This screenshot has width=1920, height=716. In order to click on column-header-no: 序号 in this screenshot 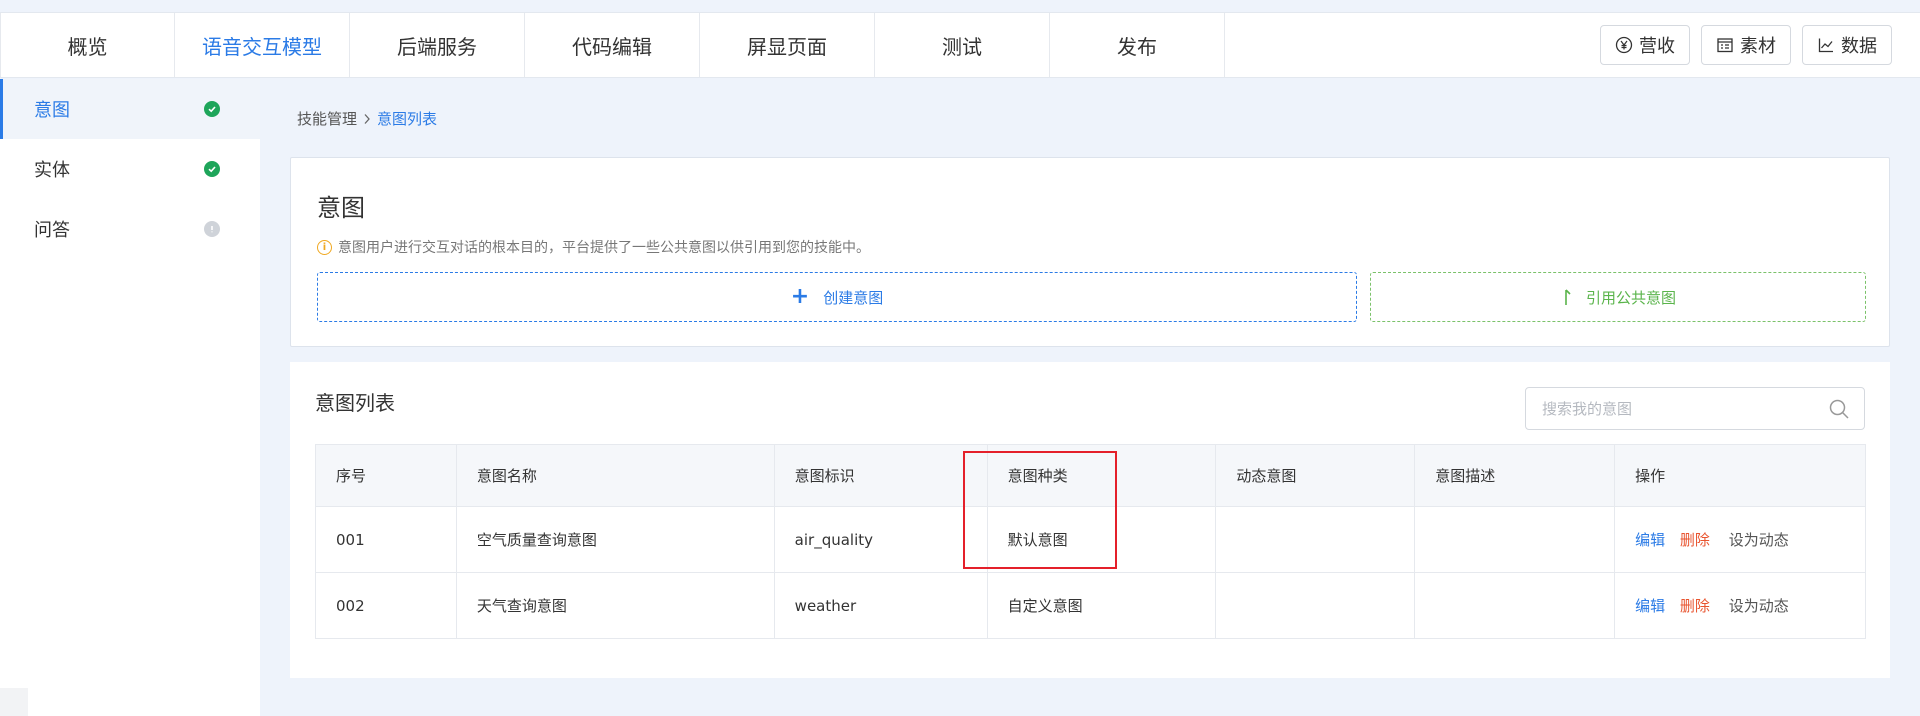, I will do `click(386, 475)`.